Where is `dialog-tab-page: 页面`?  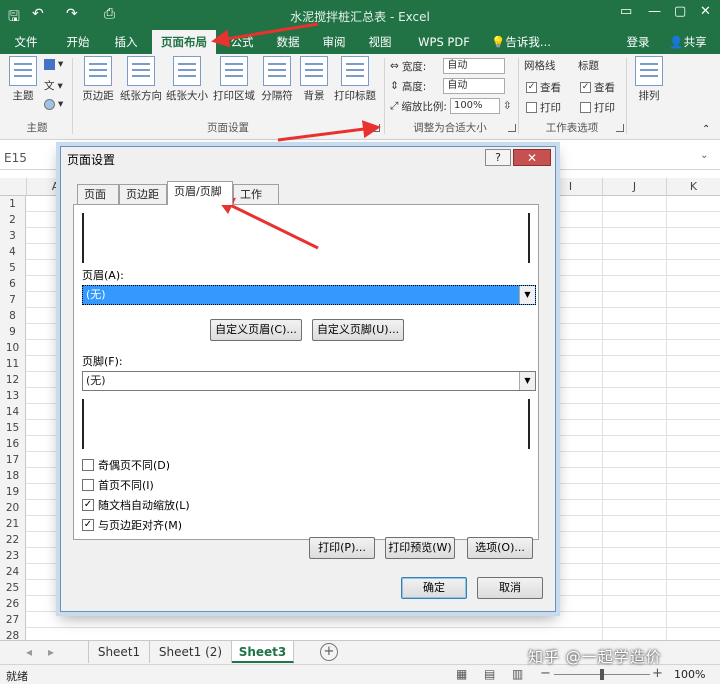
dialog-tab-page: 页面 is located at coordinates (98, 194).